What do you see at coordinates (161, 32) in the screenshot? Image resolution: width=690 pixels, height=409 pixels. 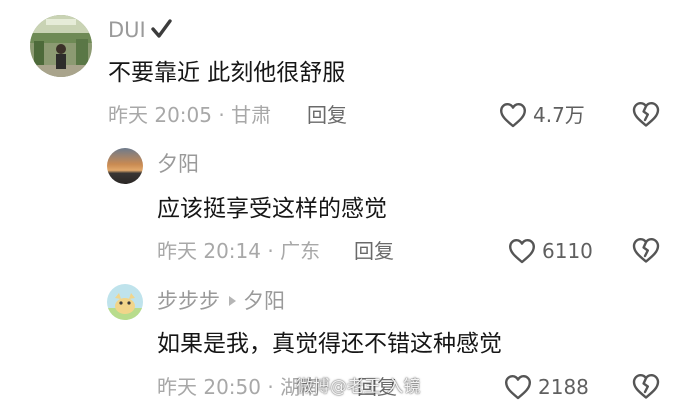 I see `checkmark-icon` at bounding box center [161, 32].